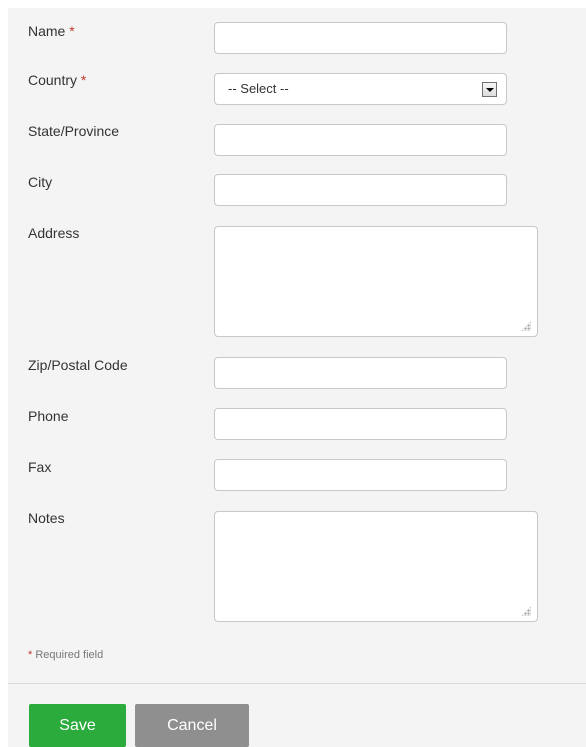  Describe the element at coordinates (360, 475) in the screenshot. I see `fax-input` at that location.